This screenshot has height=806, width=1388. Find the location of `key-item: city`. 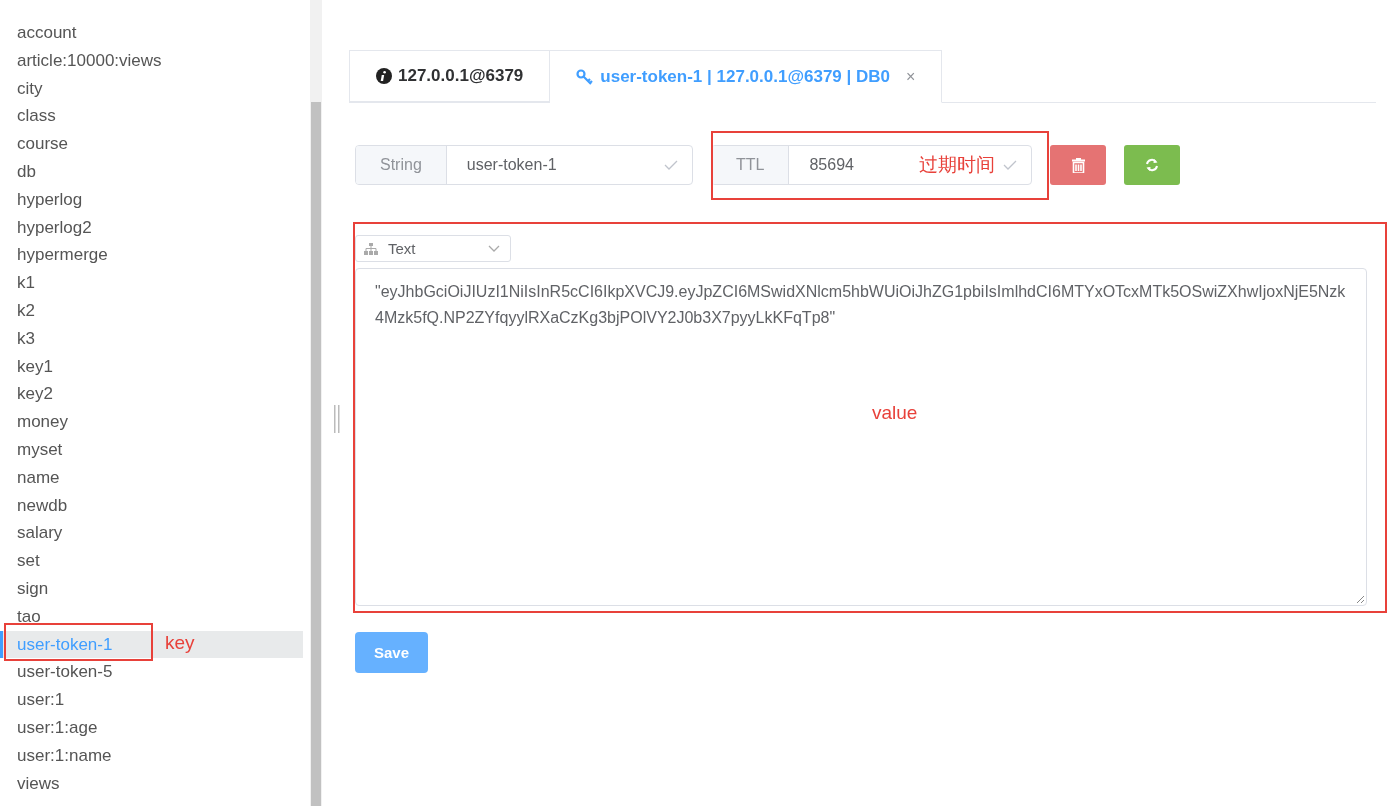

key-item: city is located at coordinates (152, 88).